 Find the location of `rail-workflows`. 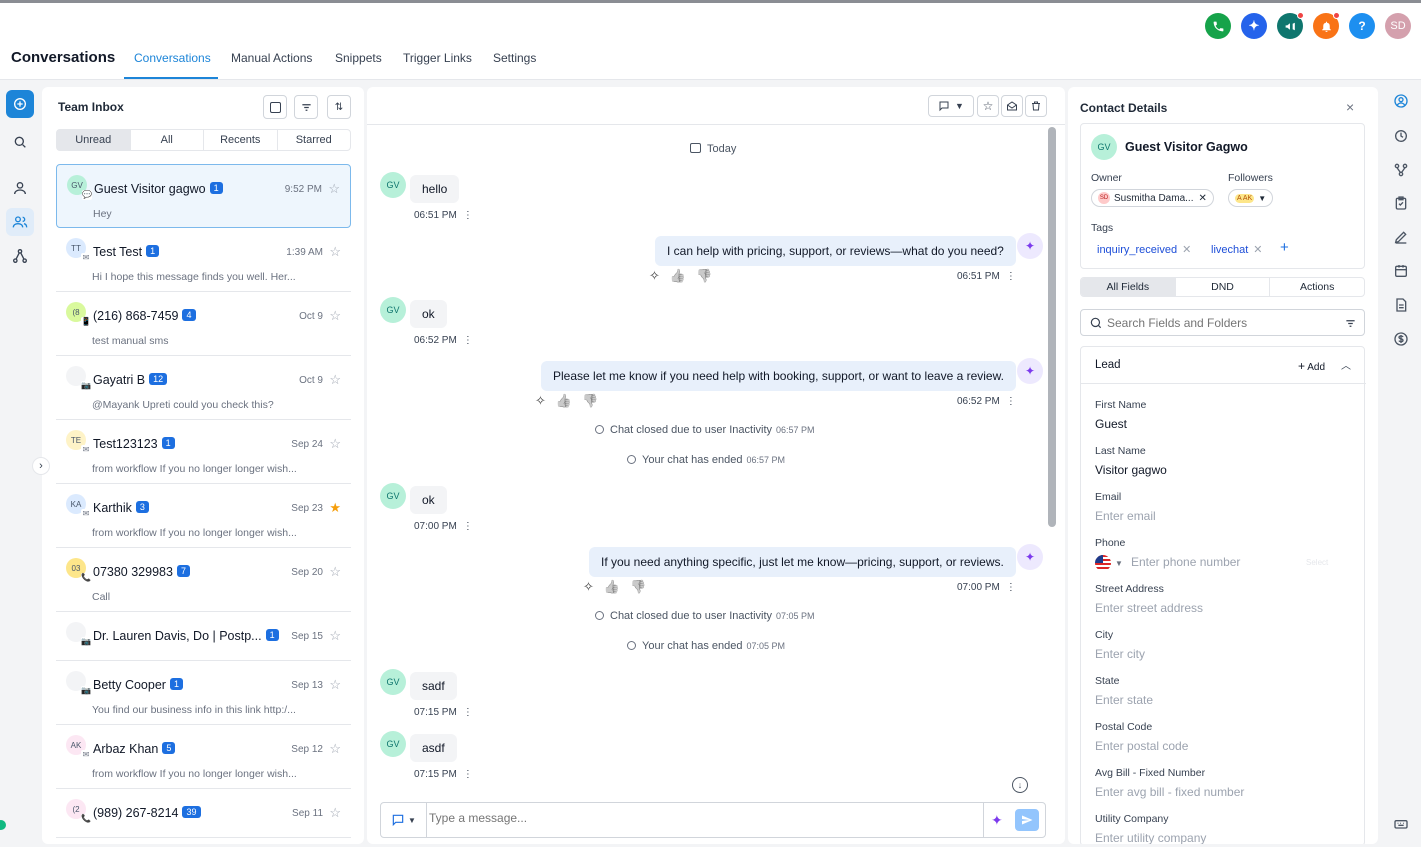

rail-workflows is located at coordinates (20, 256).